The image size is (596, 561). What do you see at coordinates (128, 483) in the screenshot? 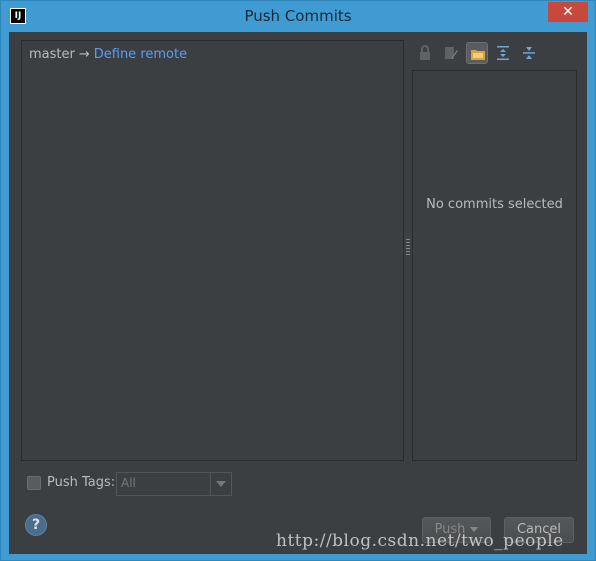
I see `tags-select-value: All` at bounding box center [128, 483].